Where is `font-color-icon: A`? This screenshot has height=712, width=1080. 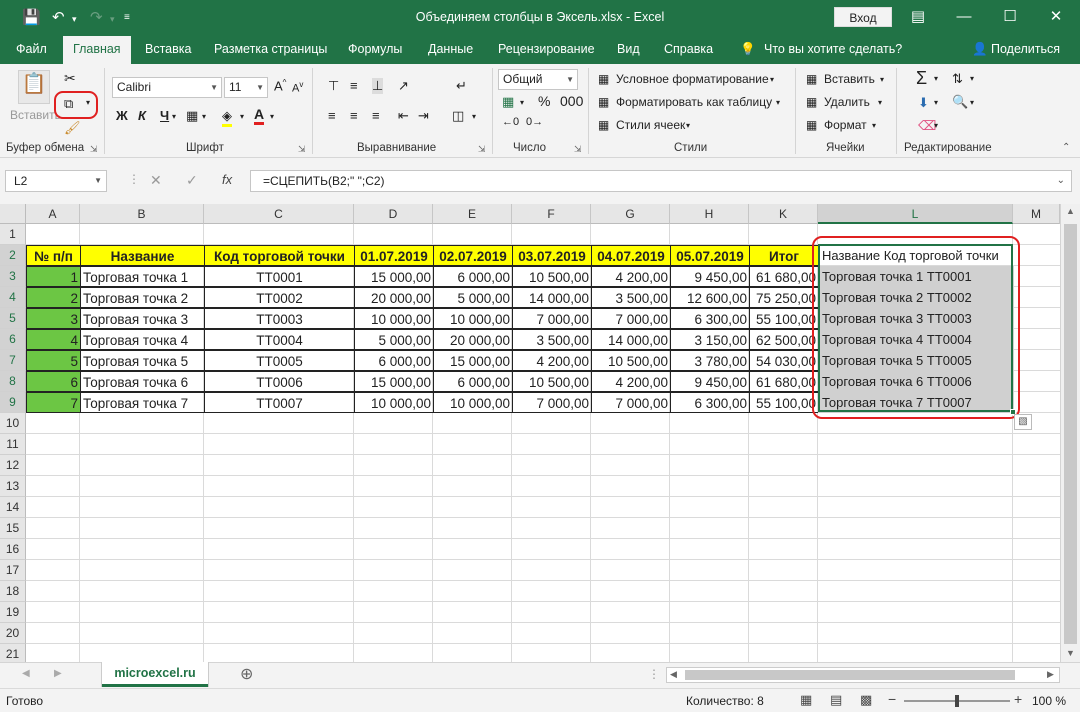
font-color-icon: A is located at coordinates (259, 115).